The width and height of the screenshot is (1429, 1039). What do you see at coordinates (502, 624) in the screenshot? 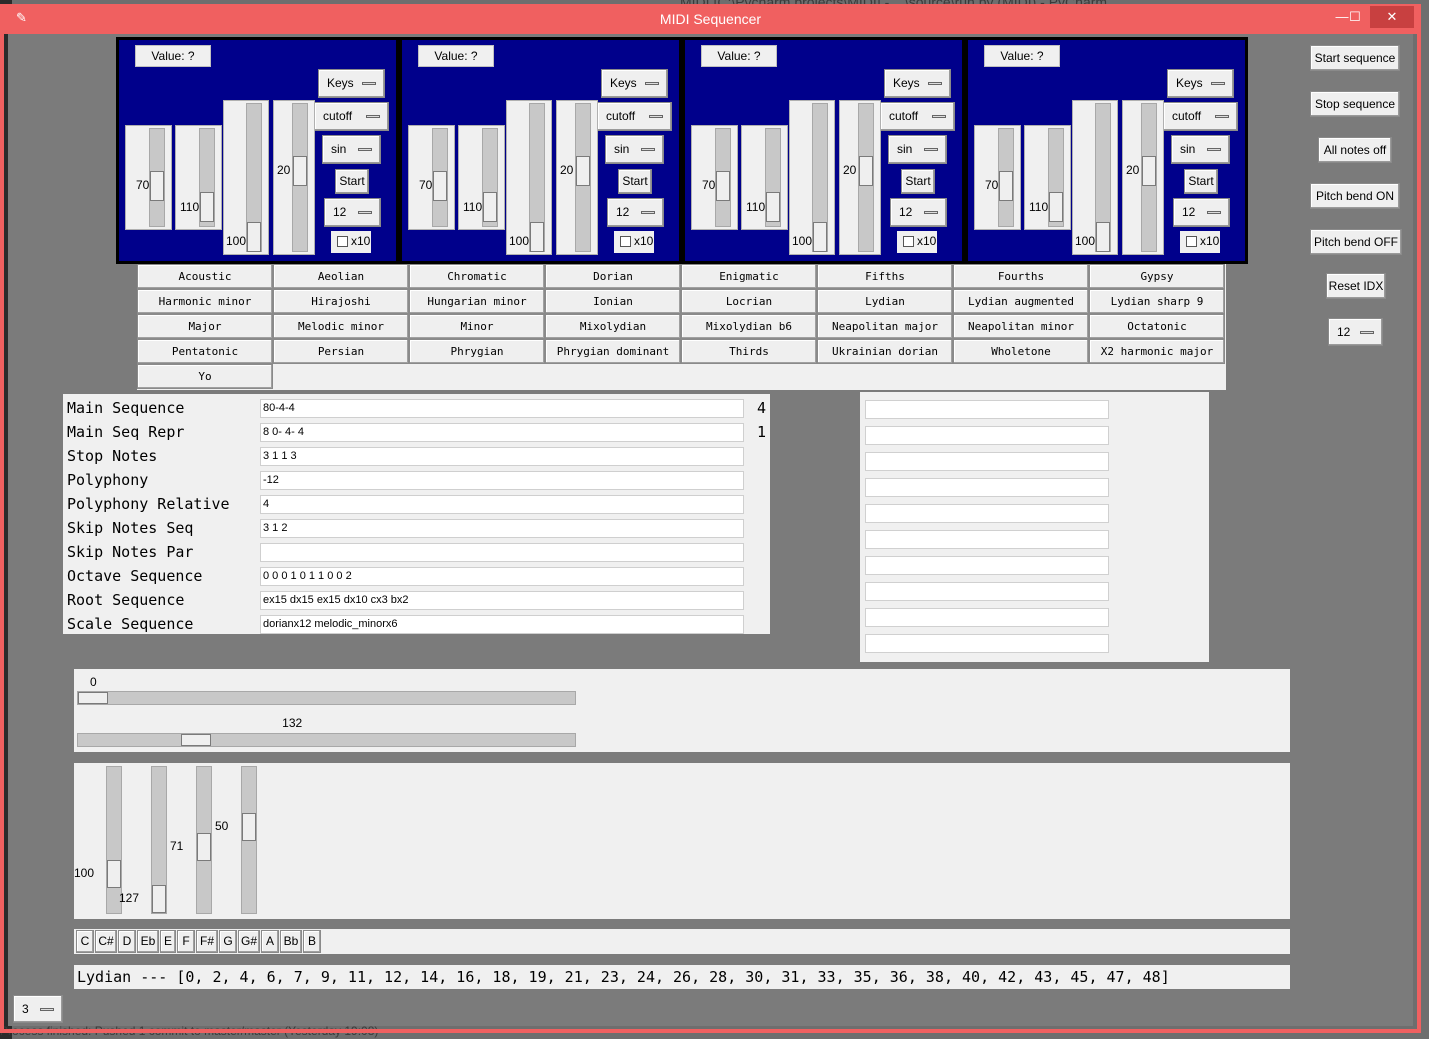
I see `field-input: dorianx12 melodic_minorx6` at bounding box center [502, 624].